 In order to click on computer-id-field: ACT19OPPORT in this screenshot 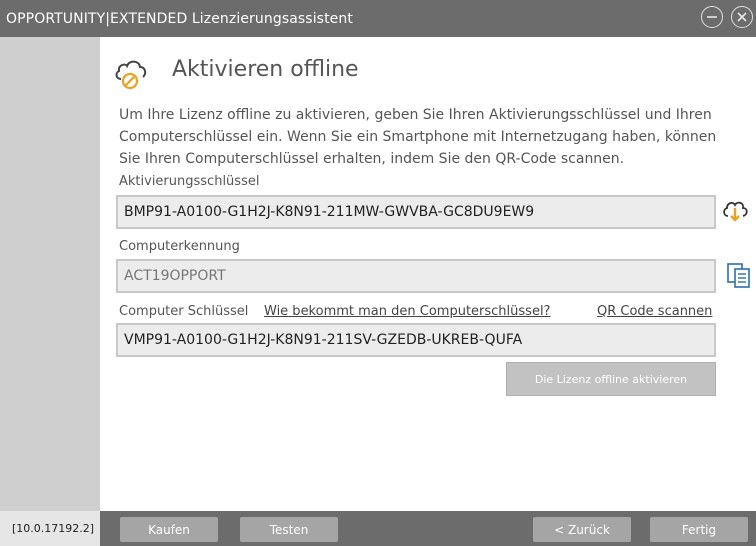, I will do `click(416, 276)`.